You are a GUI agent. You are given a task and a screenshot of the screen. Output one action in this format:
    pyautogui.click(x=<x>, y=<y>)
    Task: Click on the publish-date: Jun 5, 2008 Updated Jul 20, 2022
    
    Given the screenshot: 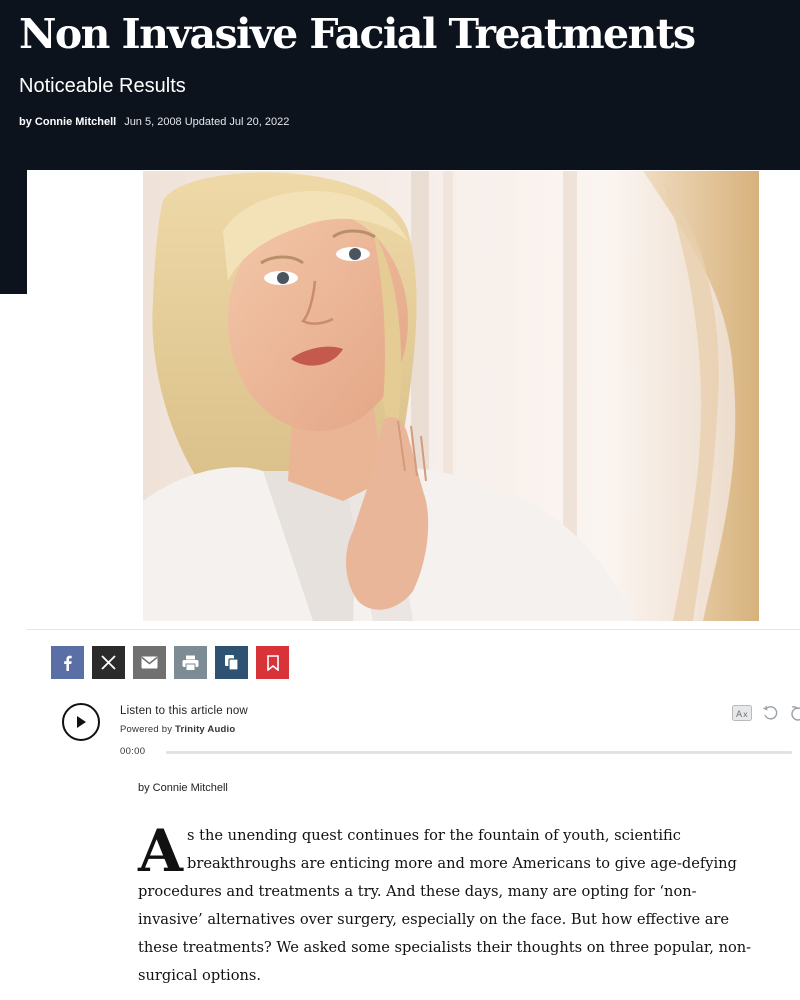 What is the action you would take?
    pyautogui.click(x=207, y=122)
    